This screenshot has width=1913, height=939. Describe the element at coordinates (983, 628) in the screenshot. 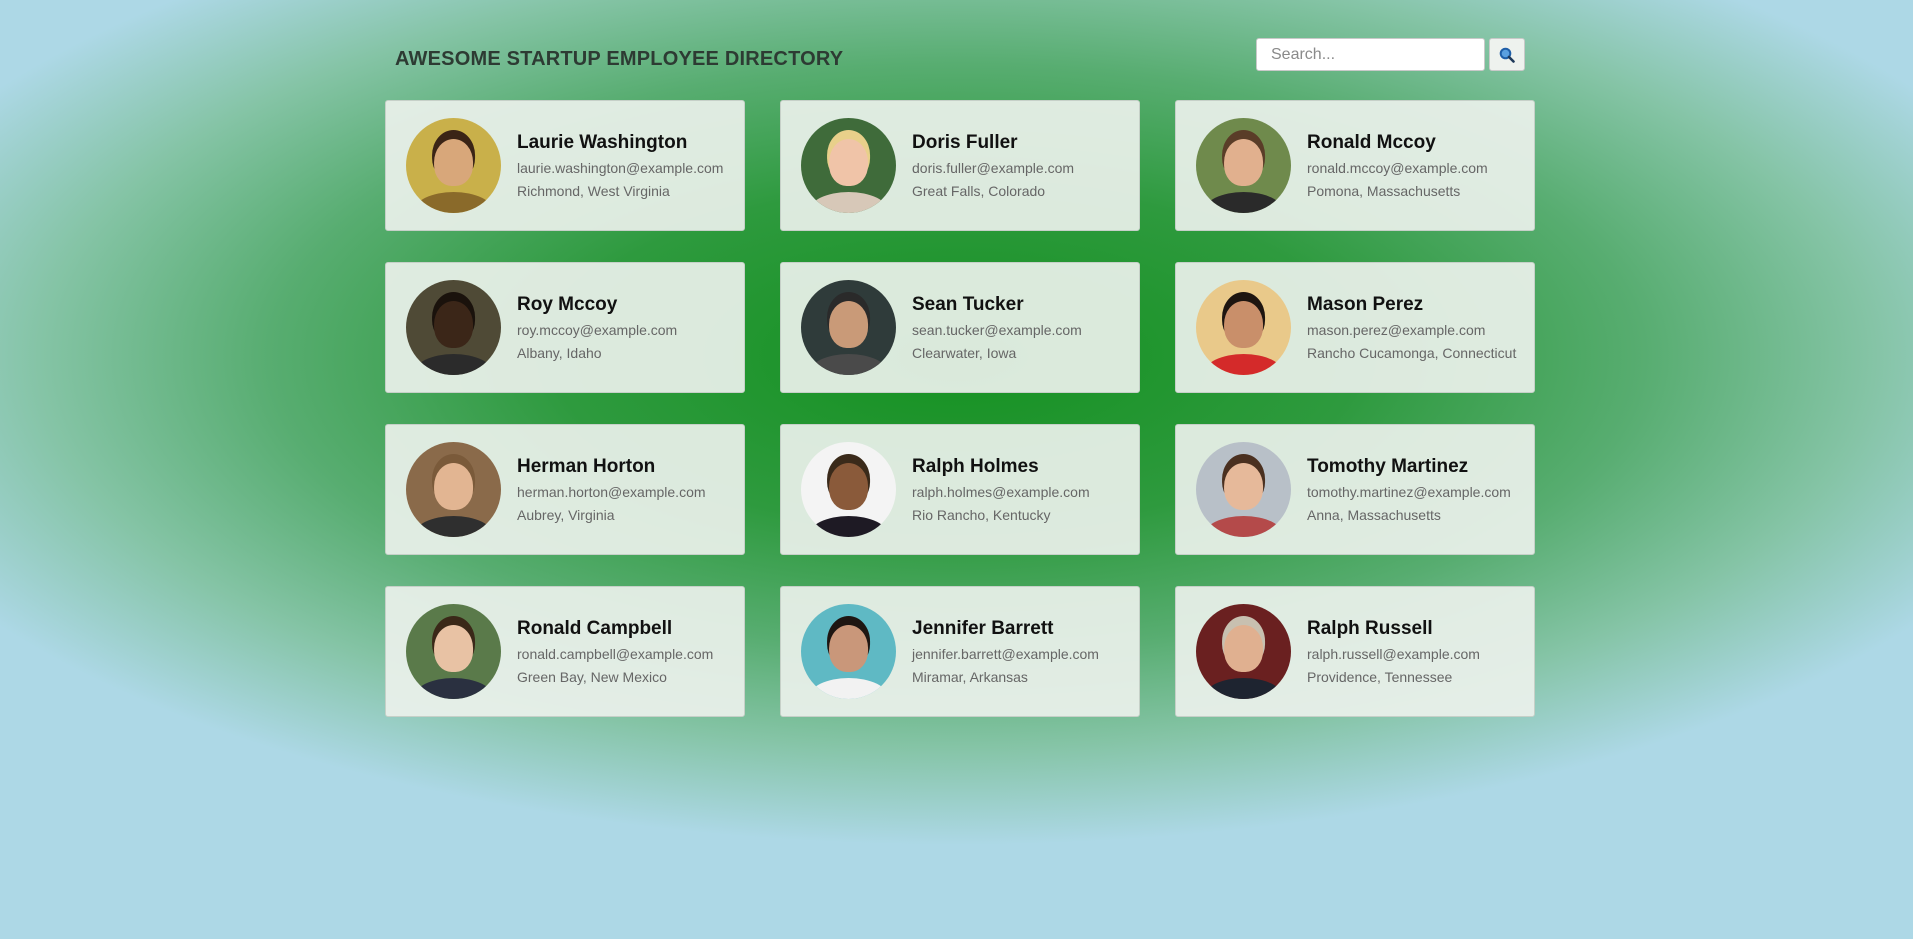

I see `employee-name: Jennifer Barrett` at that location.